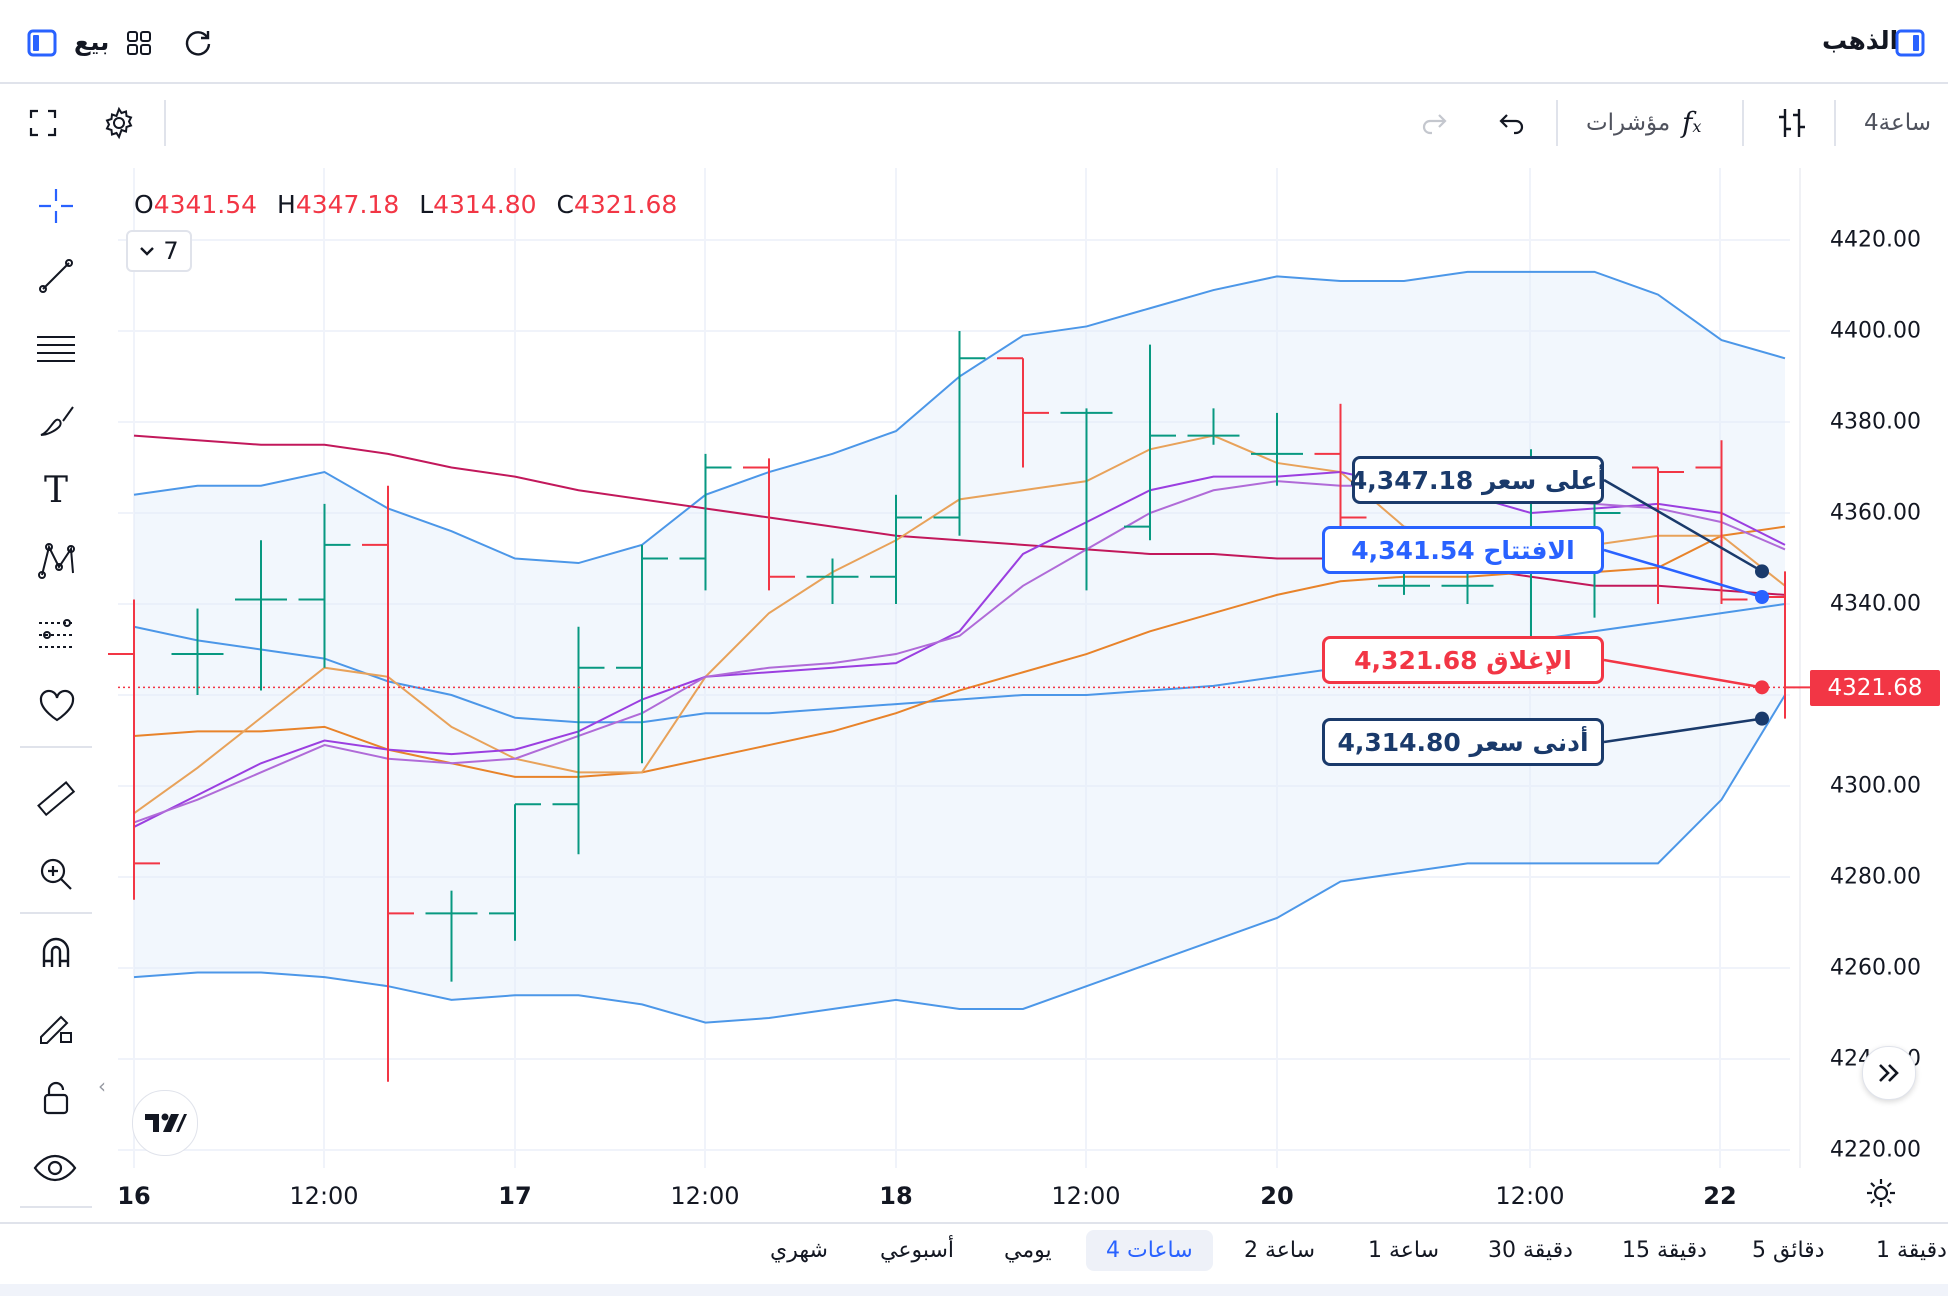  What do you see at coordinates (347, 204) in the screenshot?
I see `high-value: 4347.18` at bounding box center [347, 204].